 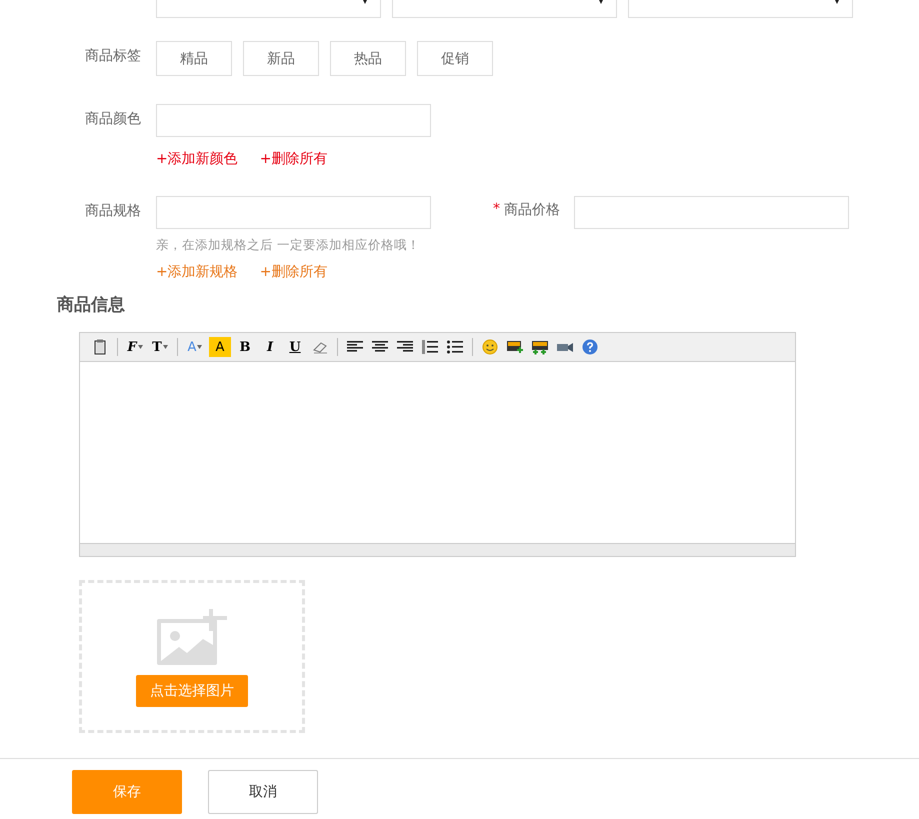 I want to click on hint-text: 亲，在添加规格之后 一定要添加相应价格哦！, so click(x=288, y=245).